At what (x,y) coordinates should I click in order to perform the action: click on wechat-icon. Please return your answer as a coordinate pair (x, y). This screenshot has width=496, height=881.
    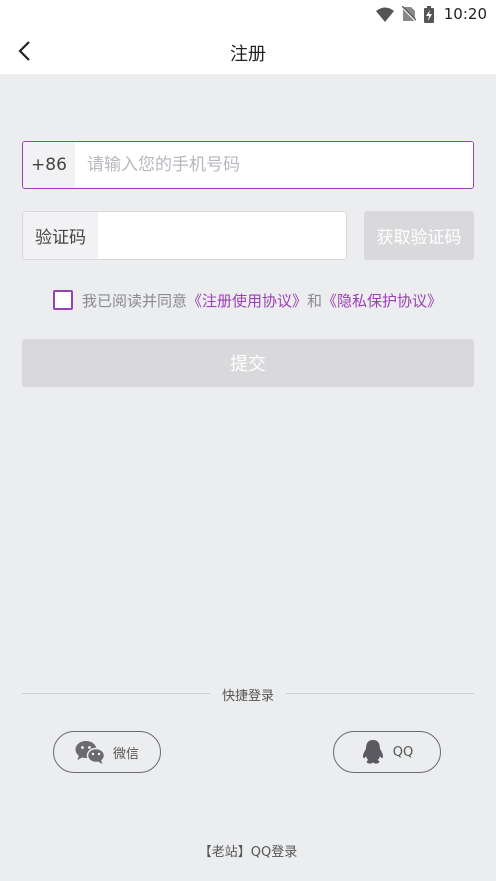
    Looking at the image, I should click on (90, 752).